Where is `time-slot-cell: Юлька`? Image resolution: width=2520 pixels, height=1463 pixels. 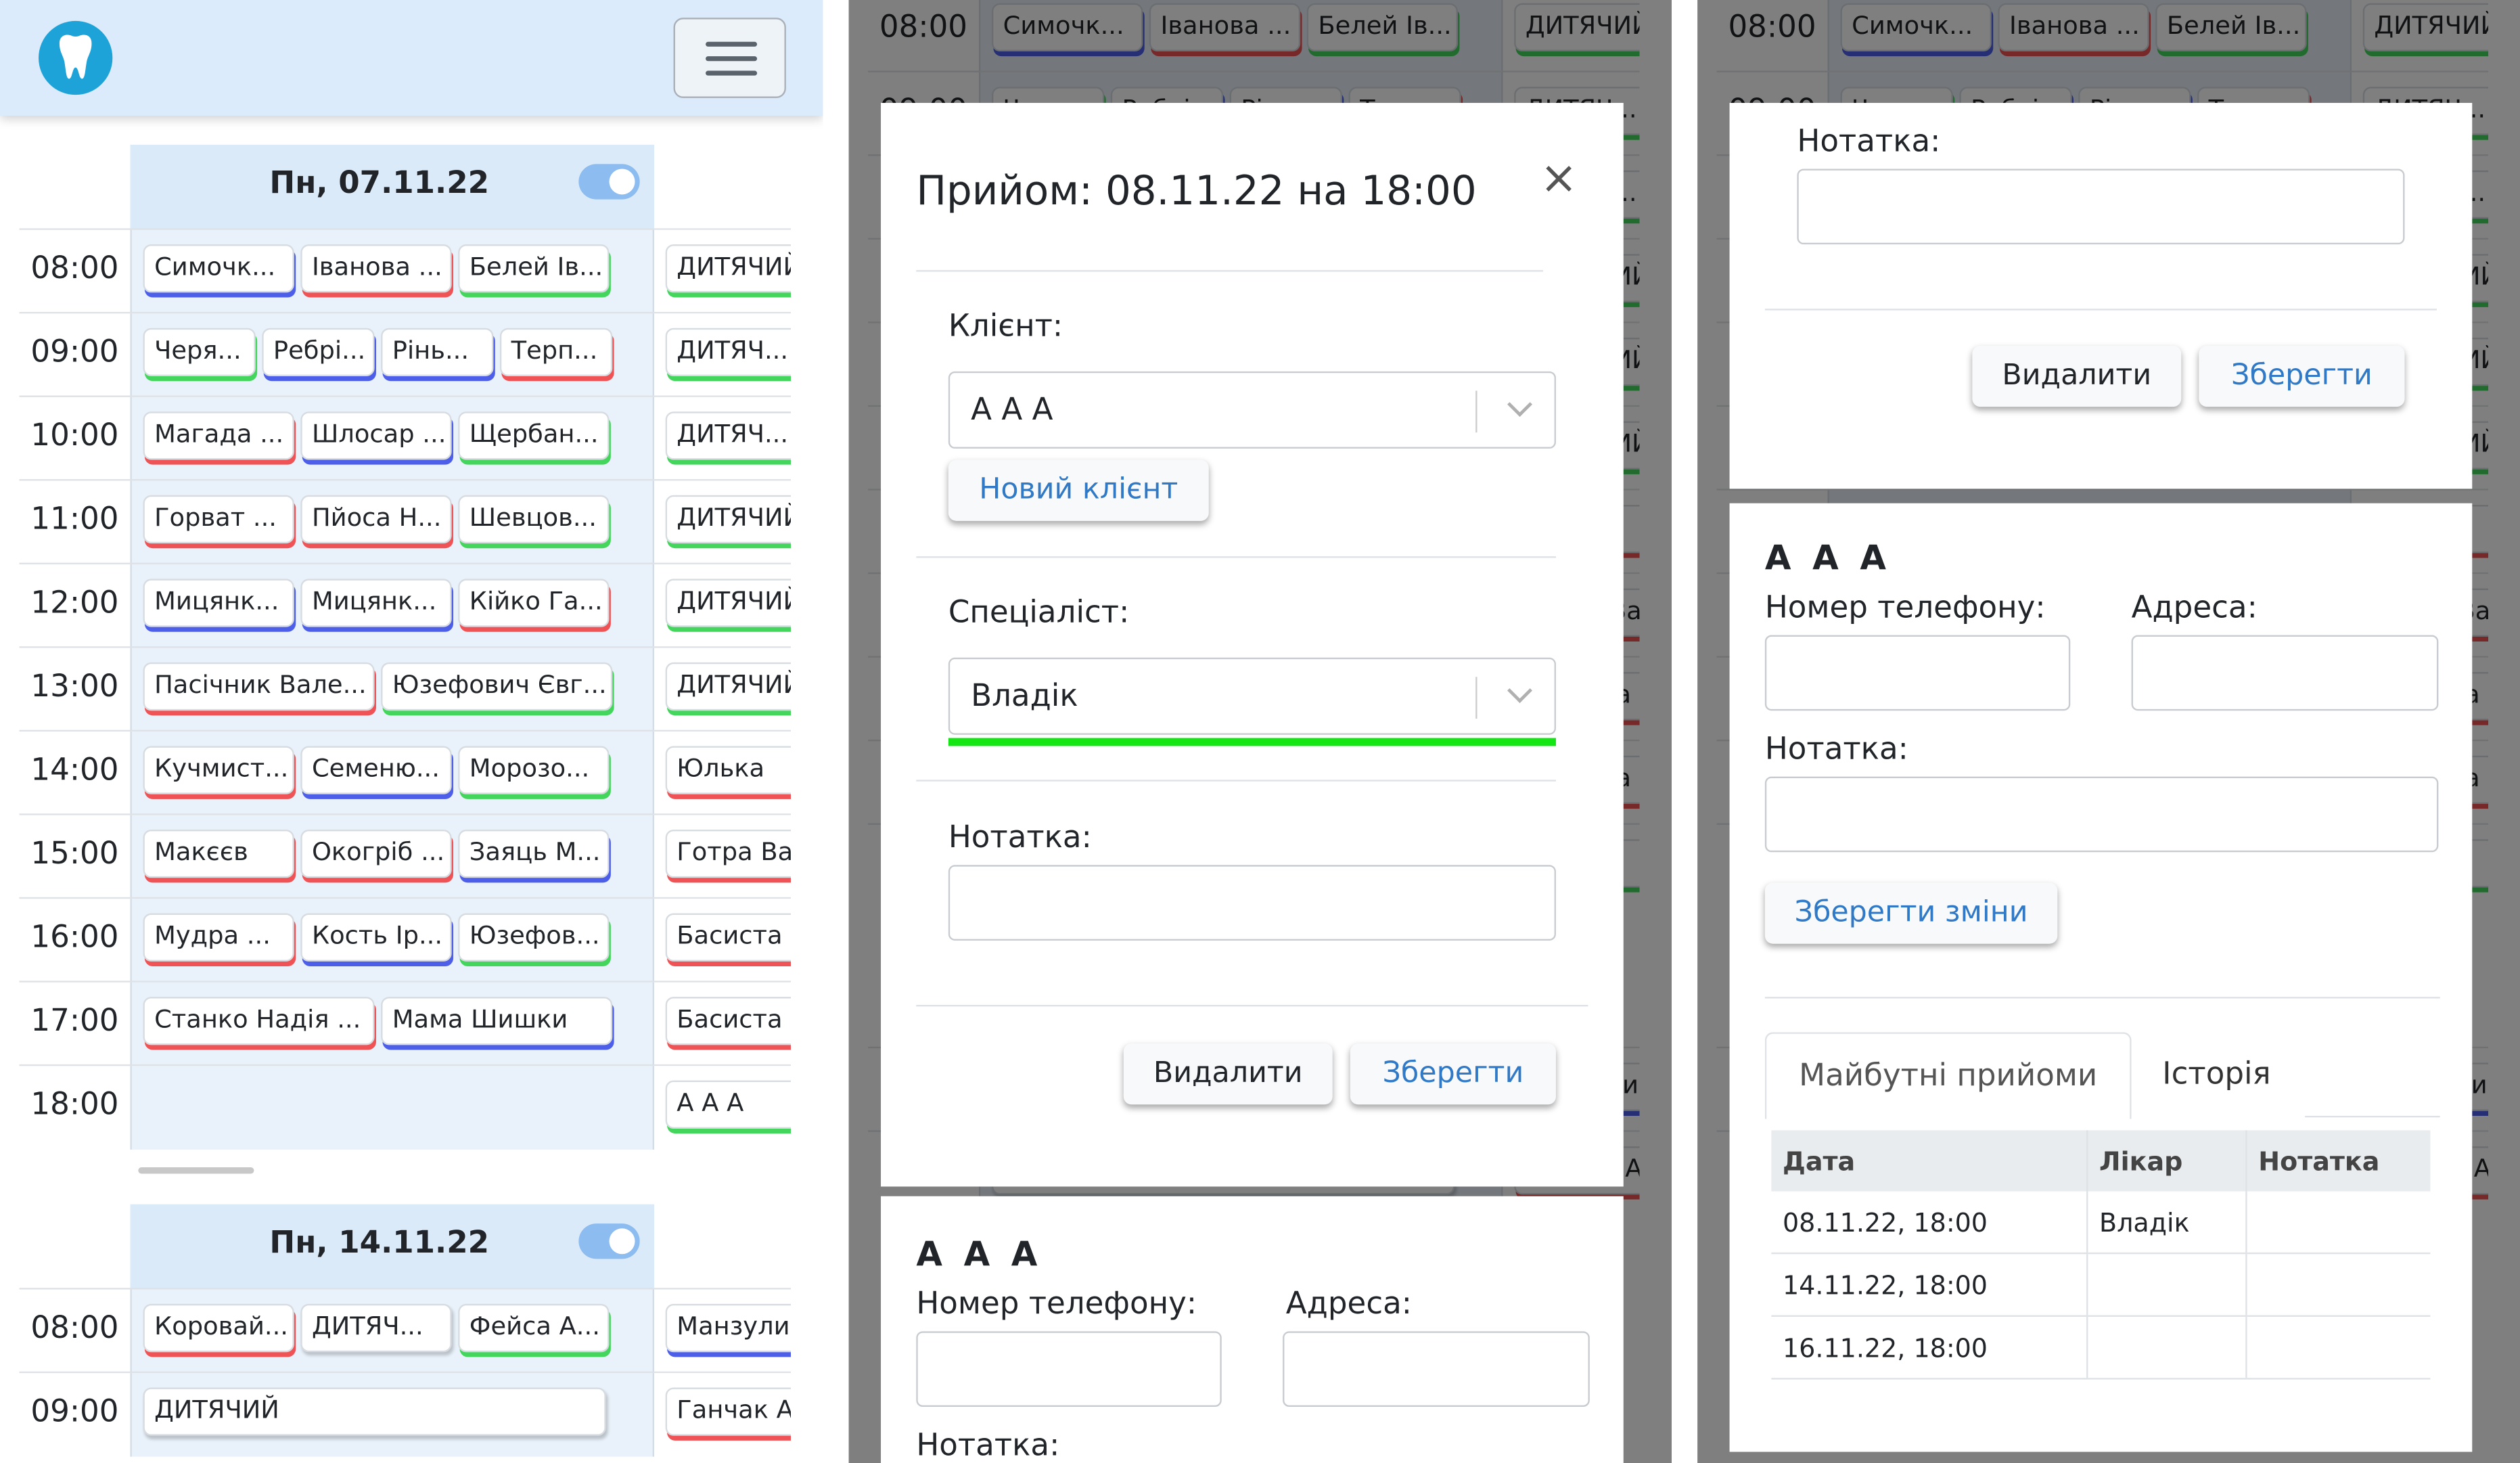 time-slot-cell: Юлька is located at coordinates (723, 773).